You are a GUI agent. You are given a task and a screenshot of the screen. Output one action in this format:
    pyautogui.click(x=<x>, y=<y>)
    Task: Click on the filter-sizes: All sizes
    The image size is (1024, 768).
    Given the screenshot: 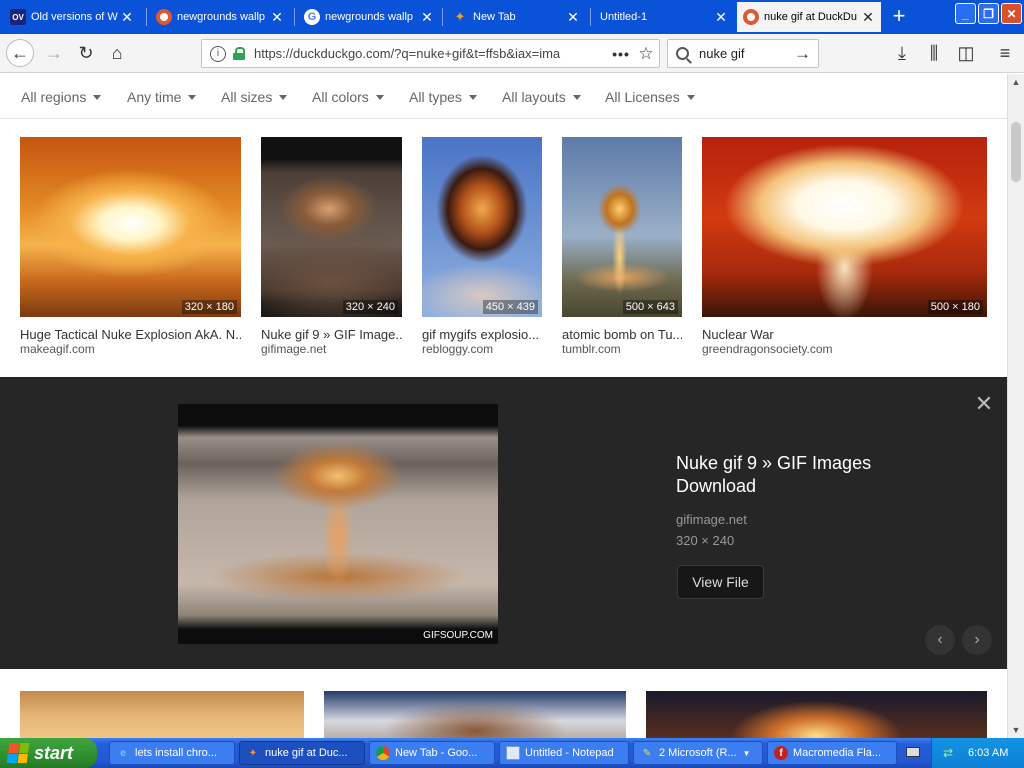 What is the action you would take?
    pyautogui.click(x=254, y=97)
    